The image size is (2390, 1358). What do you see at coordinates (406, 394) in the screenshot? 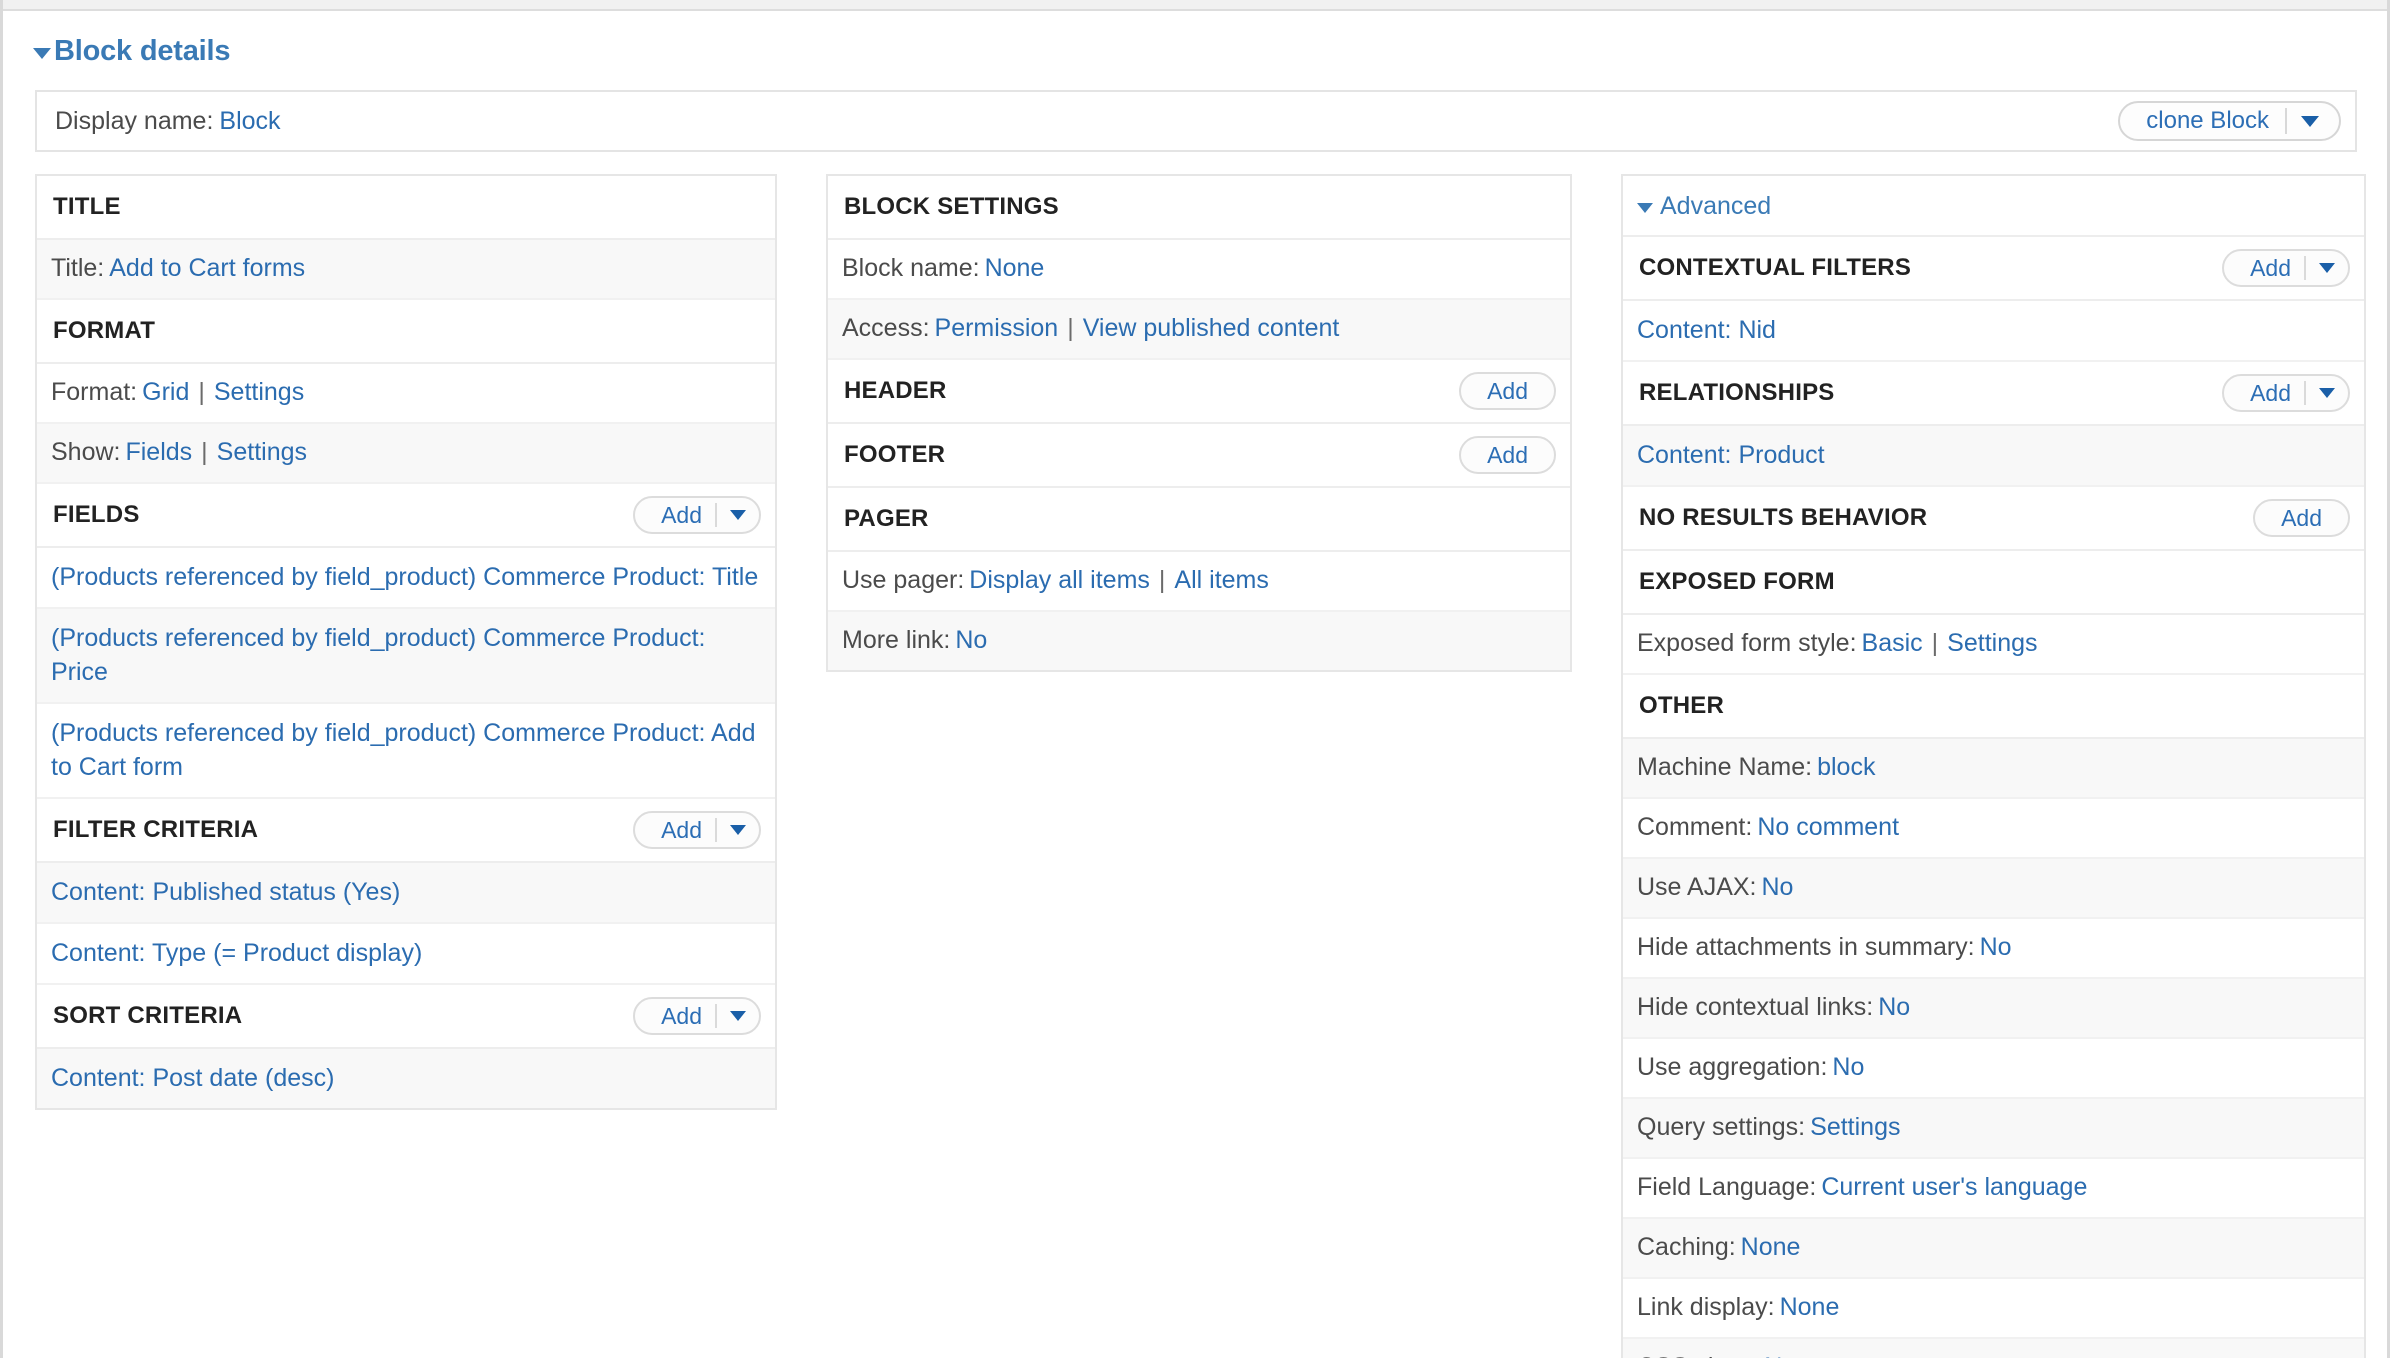
I see `row-format: Format: Grid | Settings` at bounding box center [406, 394].